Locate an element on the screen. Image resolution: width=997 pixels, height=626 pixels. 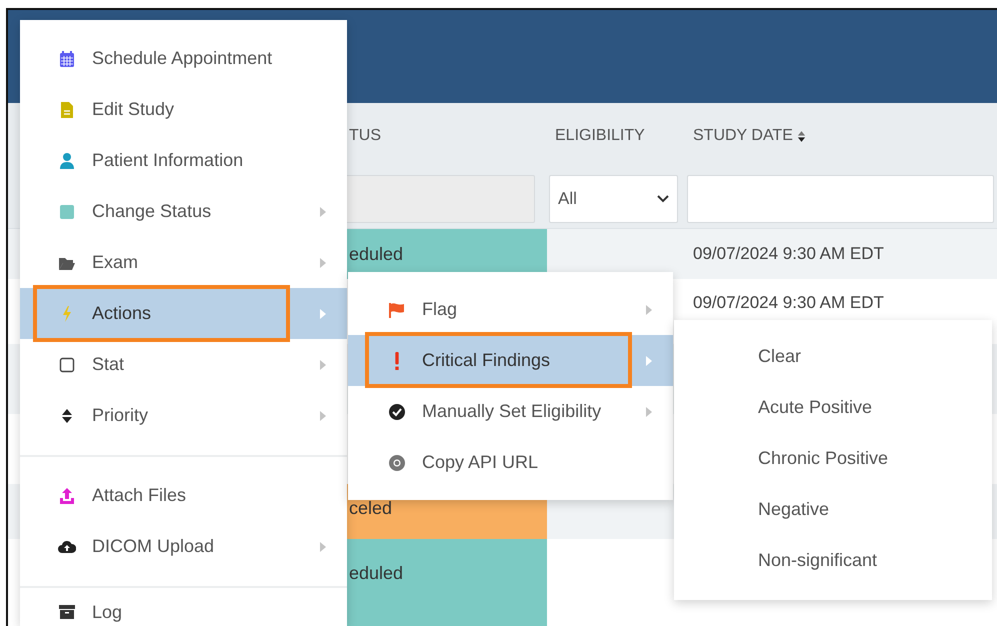
menu-item: Edit Study is located at coordinates (183, 109).